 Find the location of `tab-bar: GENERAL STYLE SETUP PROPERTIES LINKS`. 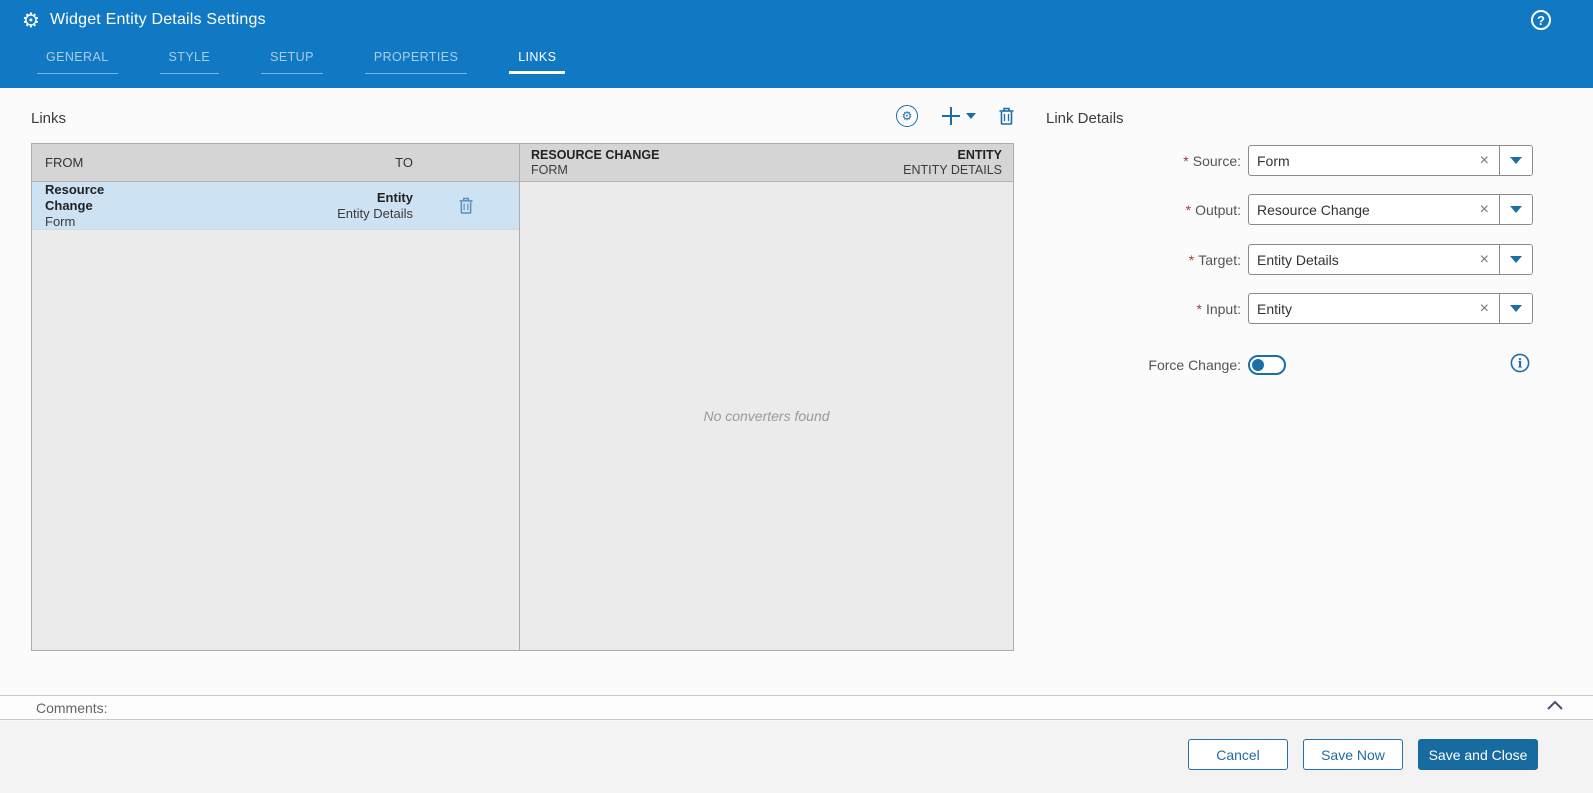

tab-bar: GENERAL STYLE SETUP PROPERTIES LINKS is located at coordinates (301, 59).